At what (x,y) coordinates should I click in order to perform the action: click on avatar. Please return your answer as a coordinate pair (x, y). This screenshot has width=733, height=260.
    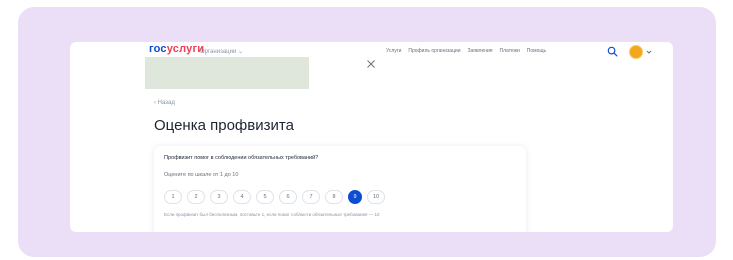
    Looking at the image, I should click on (636, 52).